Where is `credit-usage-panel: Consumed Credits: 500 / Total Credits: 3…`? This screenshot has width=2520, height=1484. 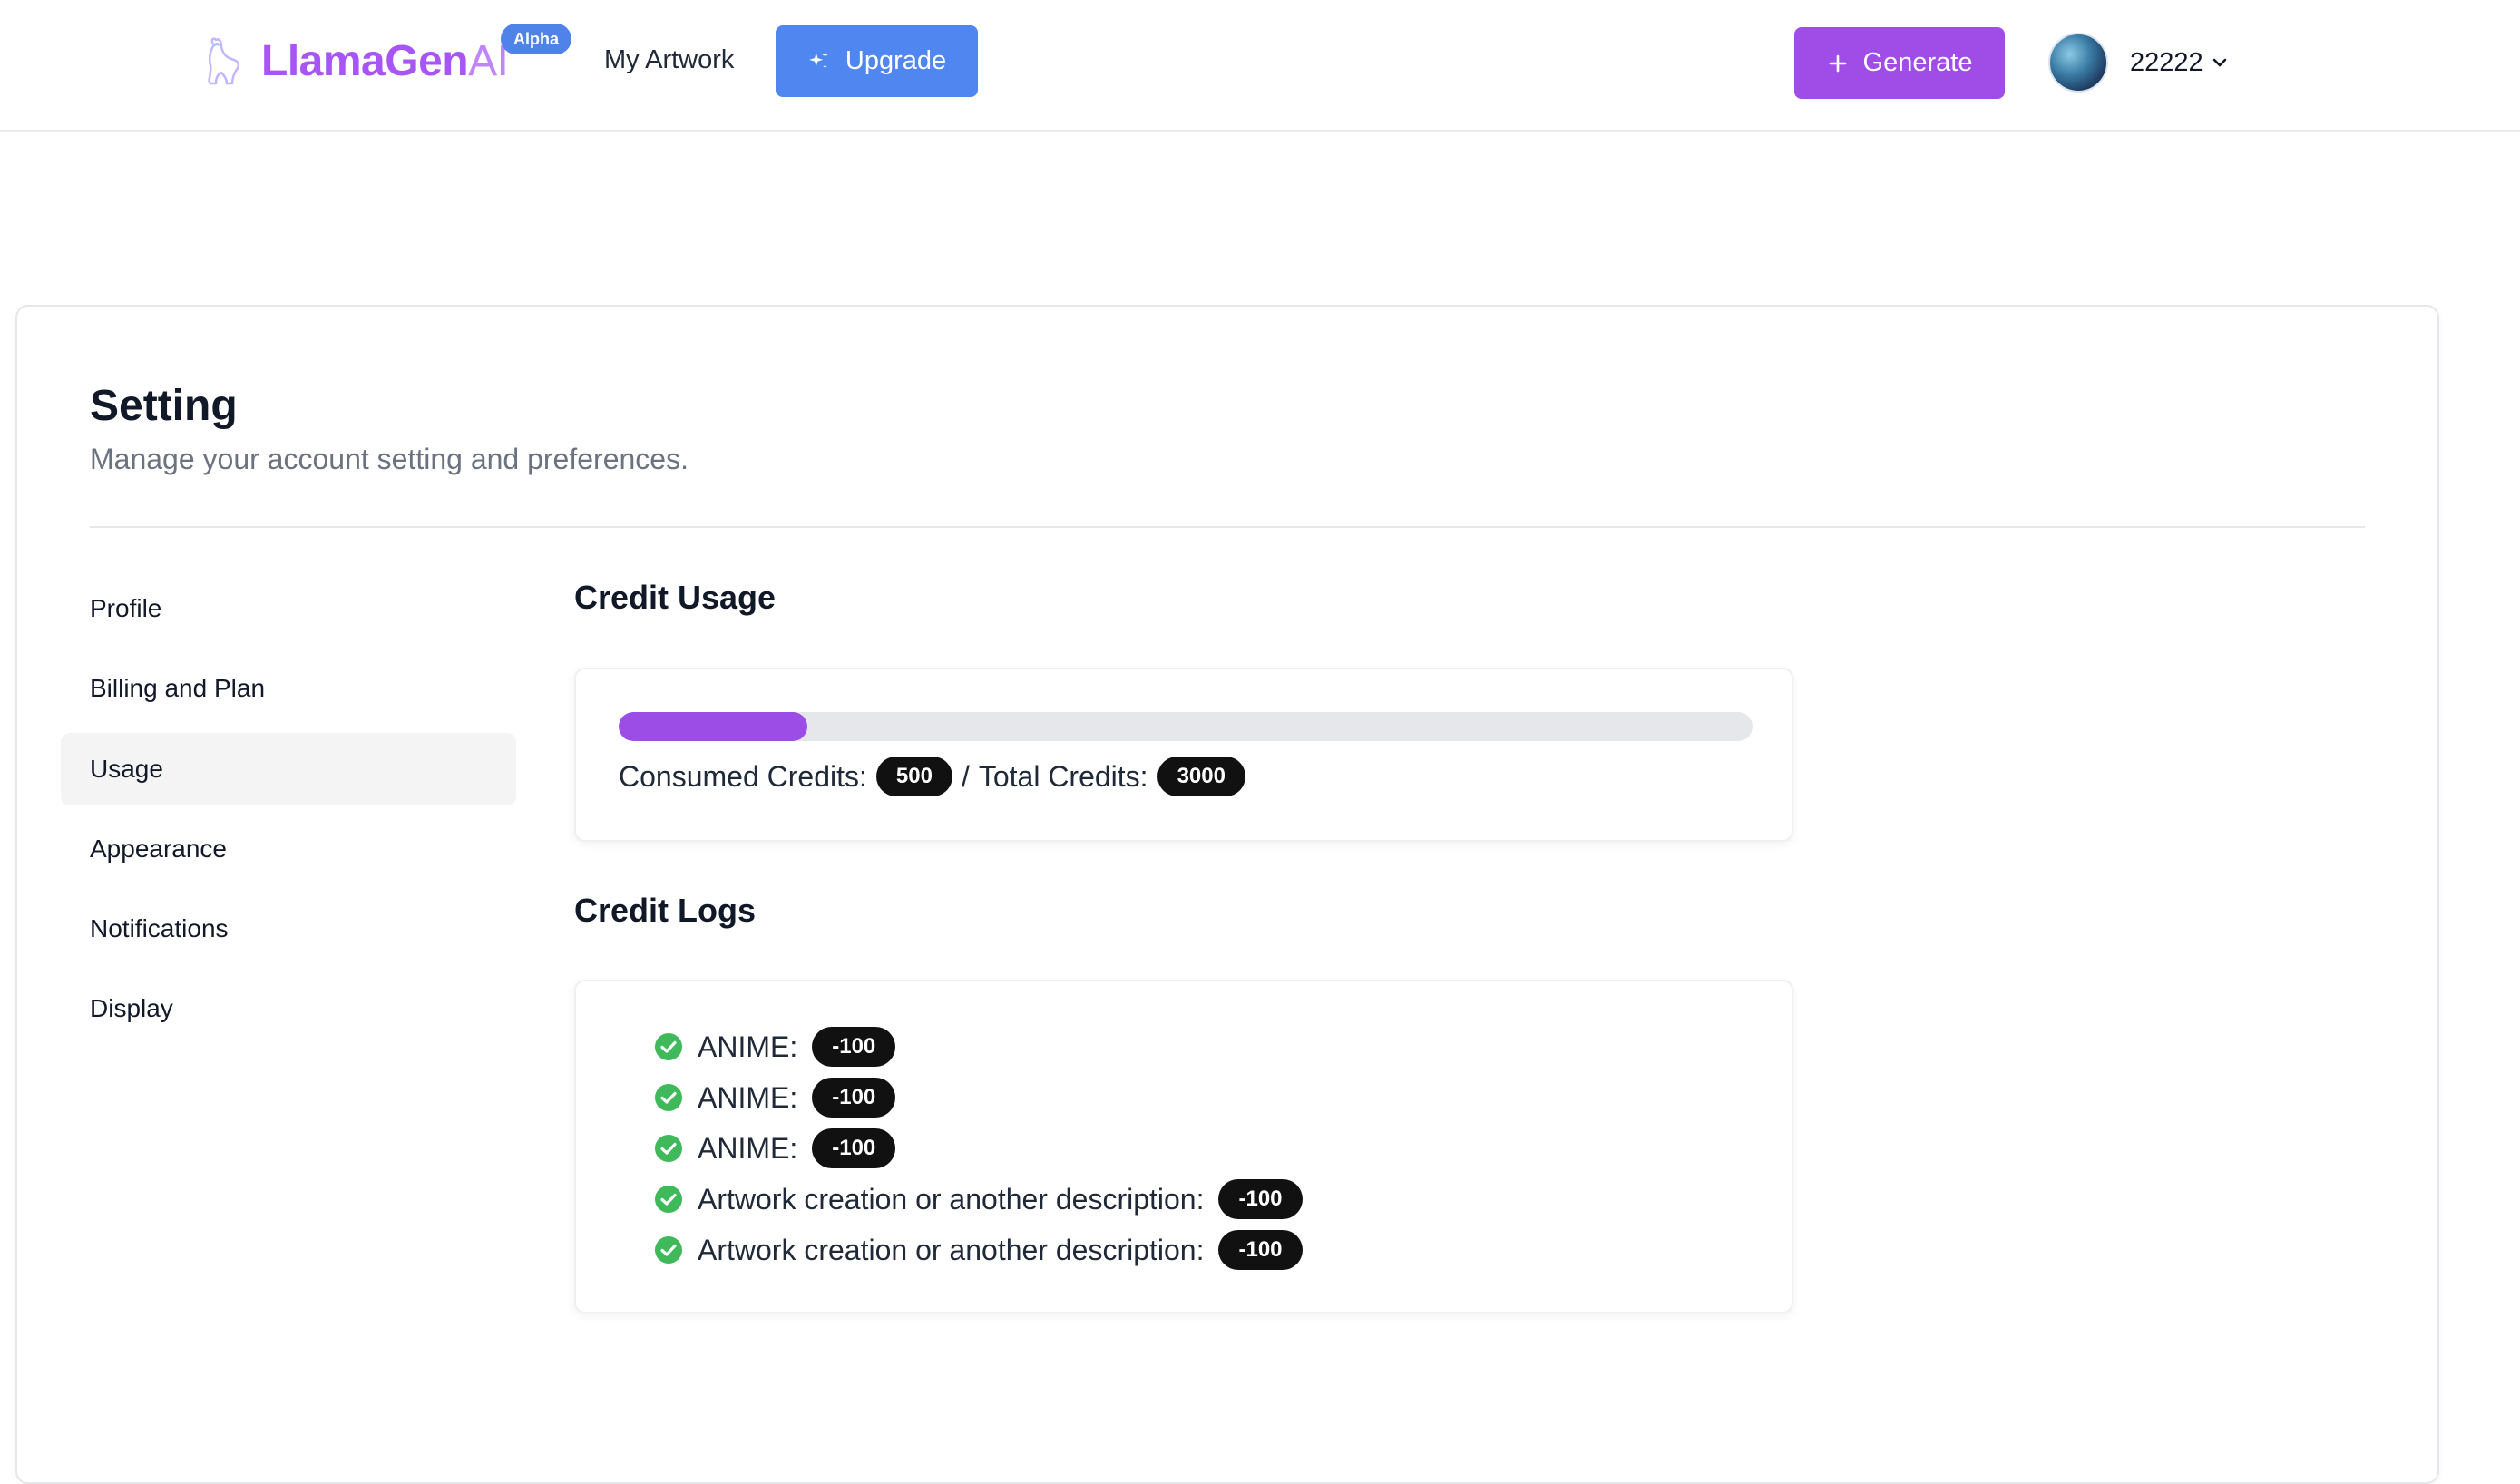 credit-usage-panel: Consumed Credits: 500 / Total Credits: 3… is located at coordinates (1183, 755).